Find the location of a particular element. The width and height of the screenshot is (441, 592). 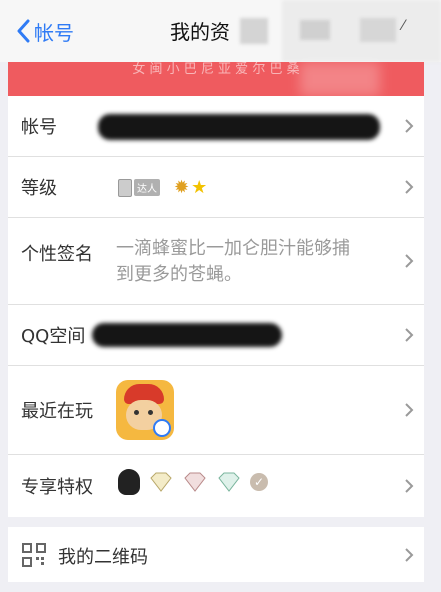

row-signature: 个性签名 一滴蜂蜜比一加仑胆汁能够捕 到更多的苍蝇。 is located at coordinates (216, 261).